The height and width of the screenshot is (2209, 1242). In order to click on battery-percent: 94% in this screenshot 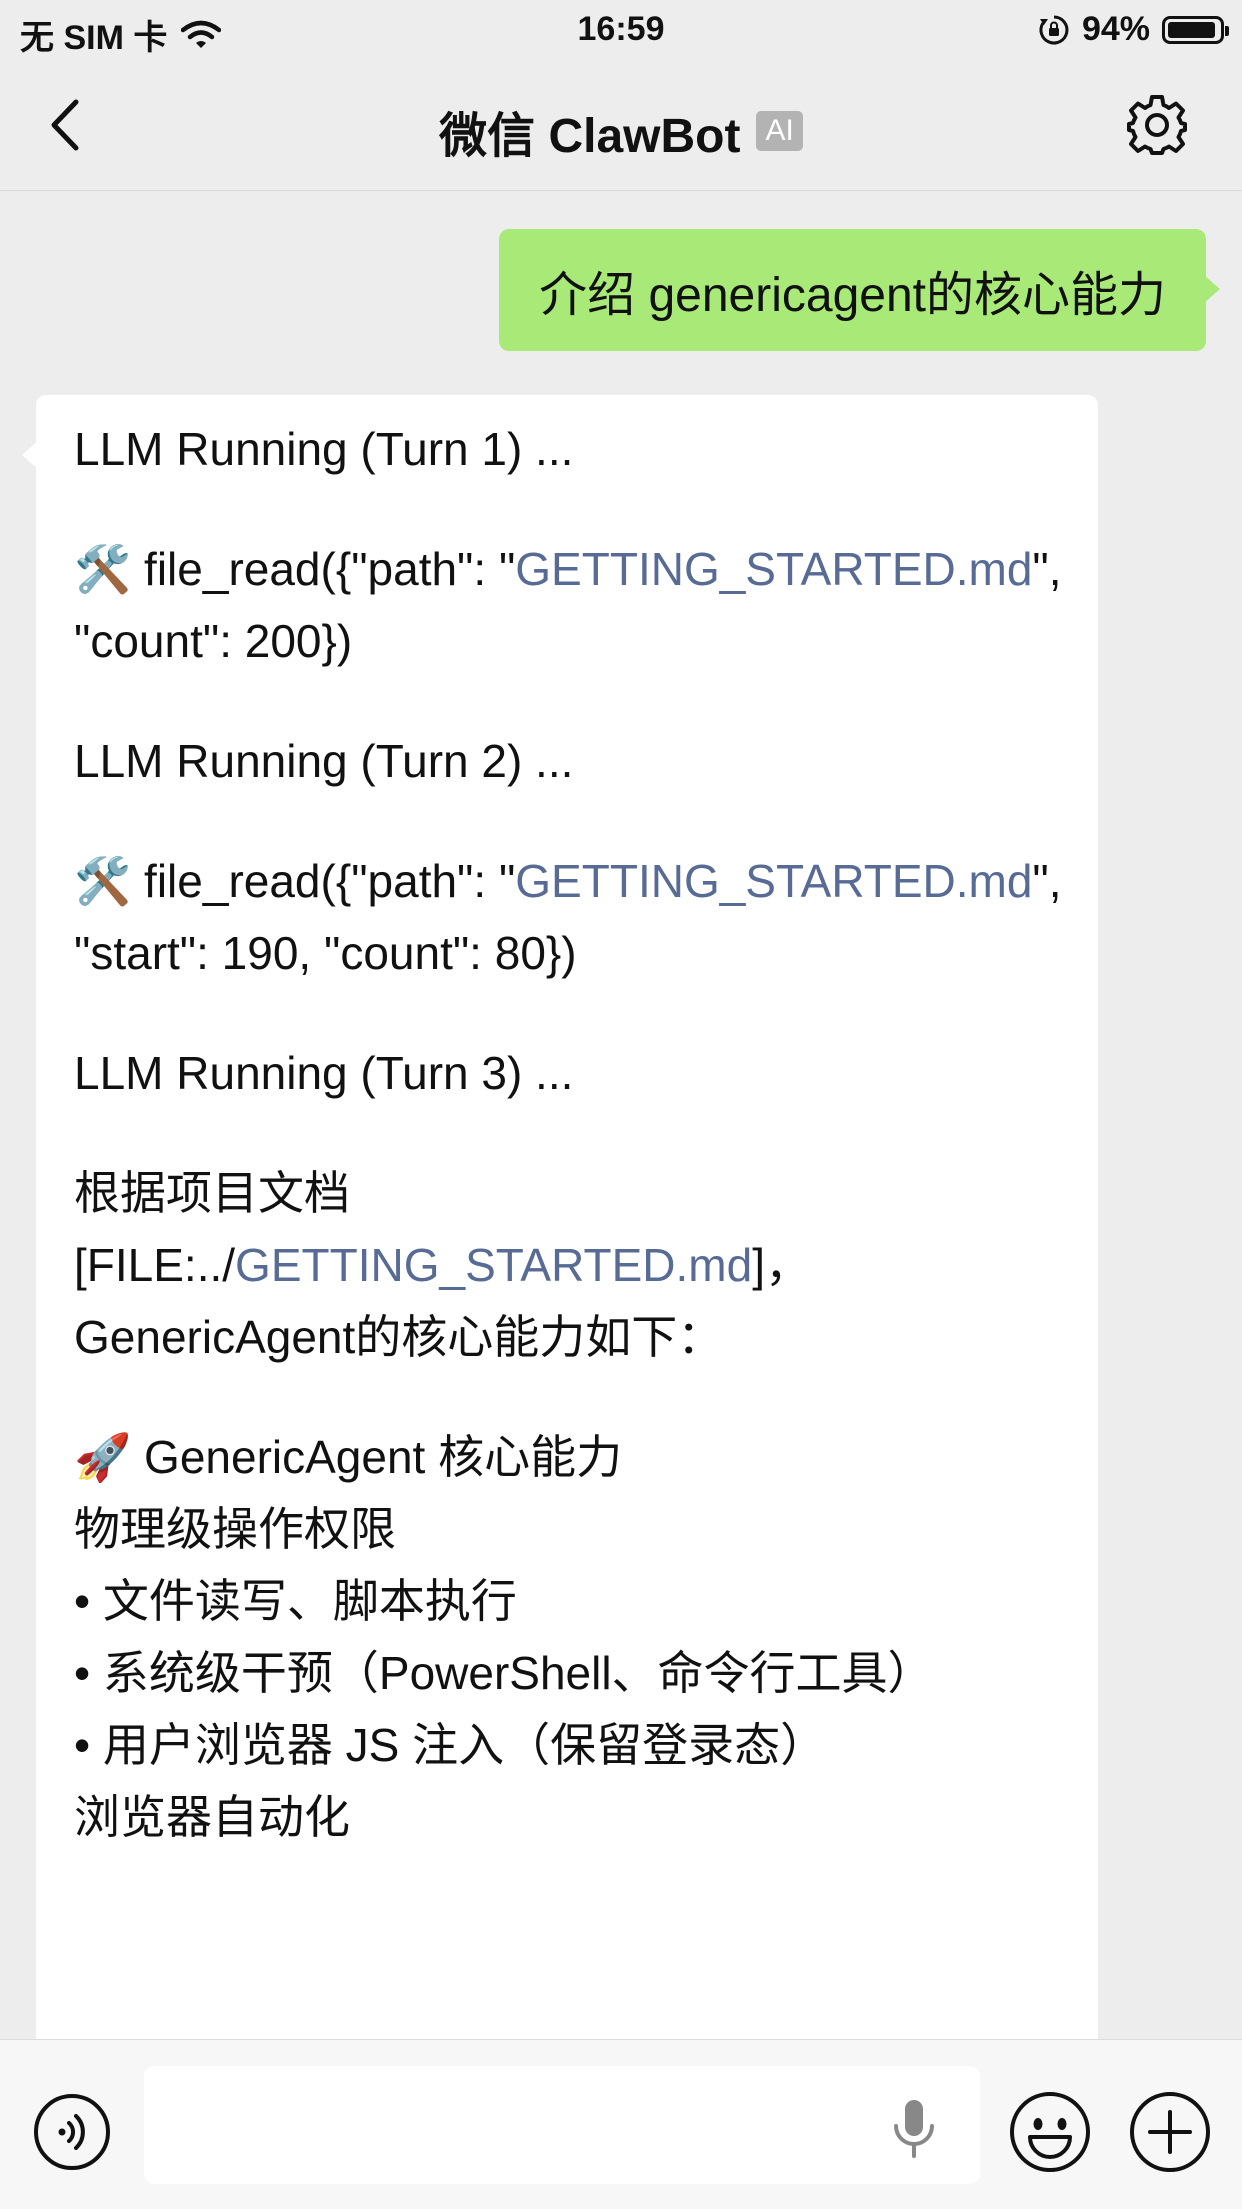, I will do `click(1115, 29)`.